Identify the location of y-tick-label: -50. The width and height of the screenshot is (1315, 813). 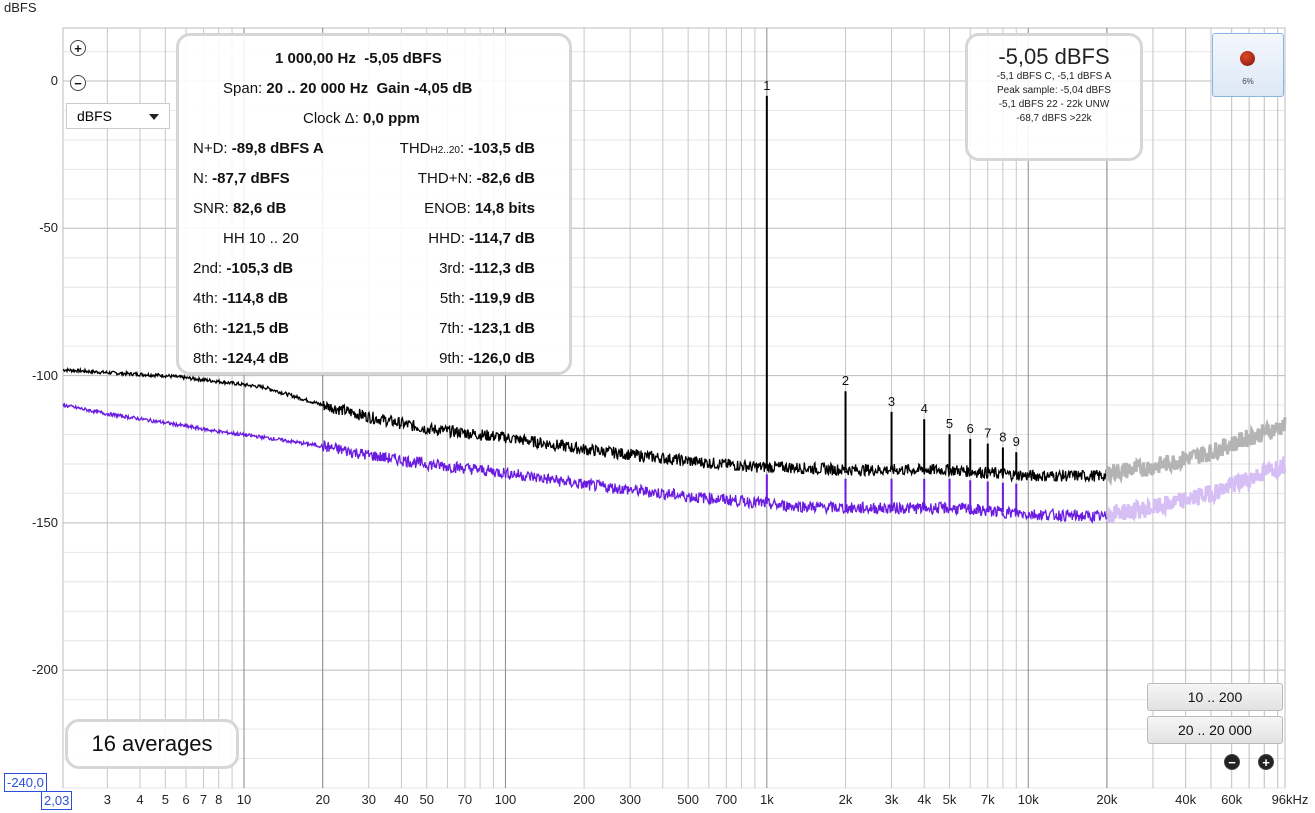
(48, 228).